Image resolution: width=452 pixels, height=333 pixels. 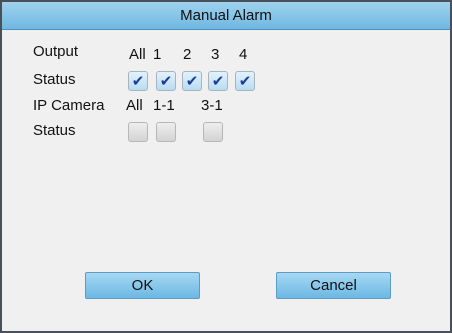 I want to click on ip-camera-1-1-checkbox, so click(x=166, y=132).